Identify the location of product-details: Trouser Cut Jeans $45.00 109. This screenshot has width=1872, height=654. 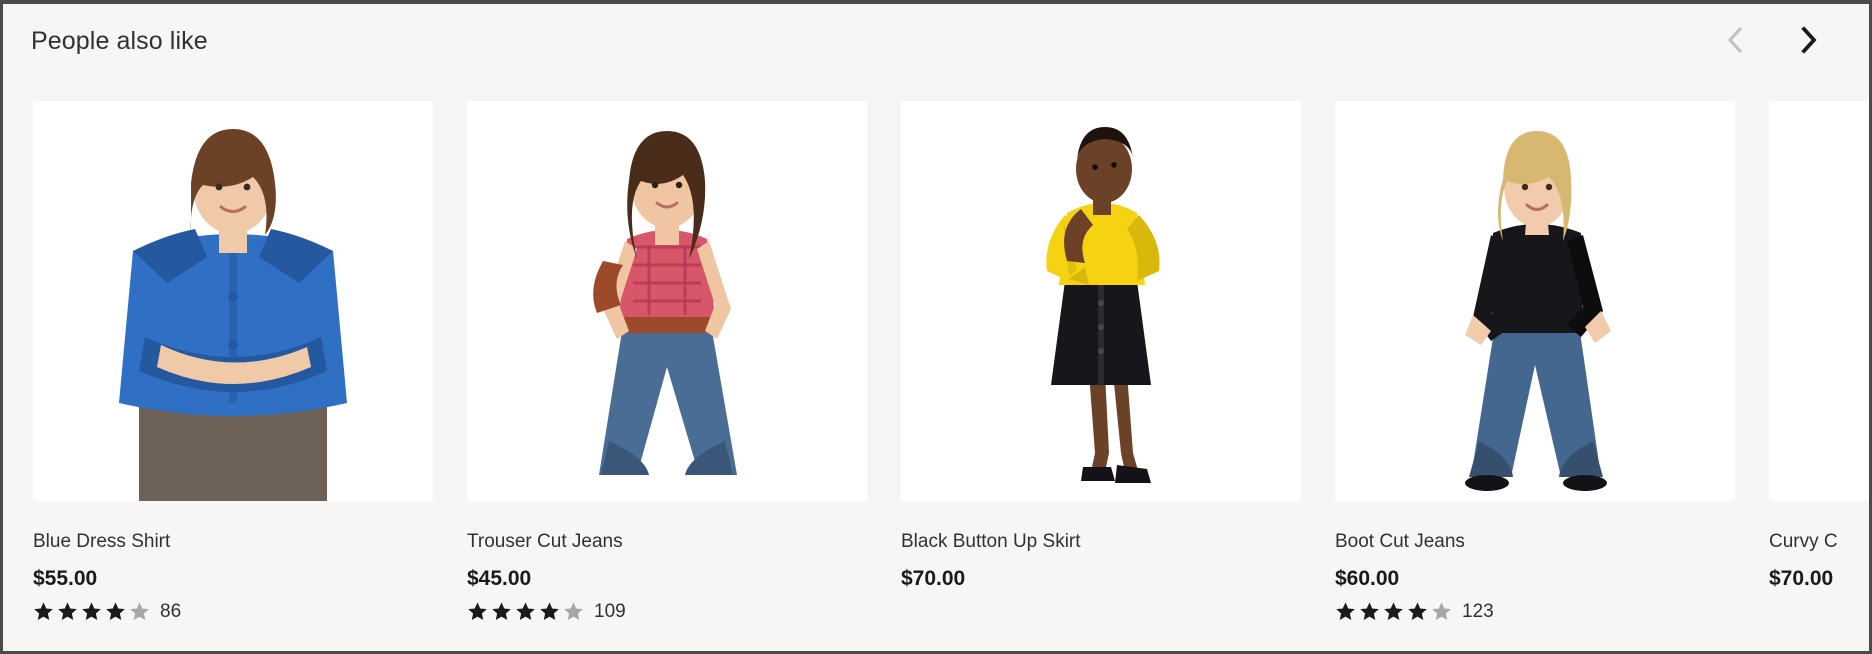
(667, 562).